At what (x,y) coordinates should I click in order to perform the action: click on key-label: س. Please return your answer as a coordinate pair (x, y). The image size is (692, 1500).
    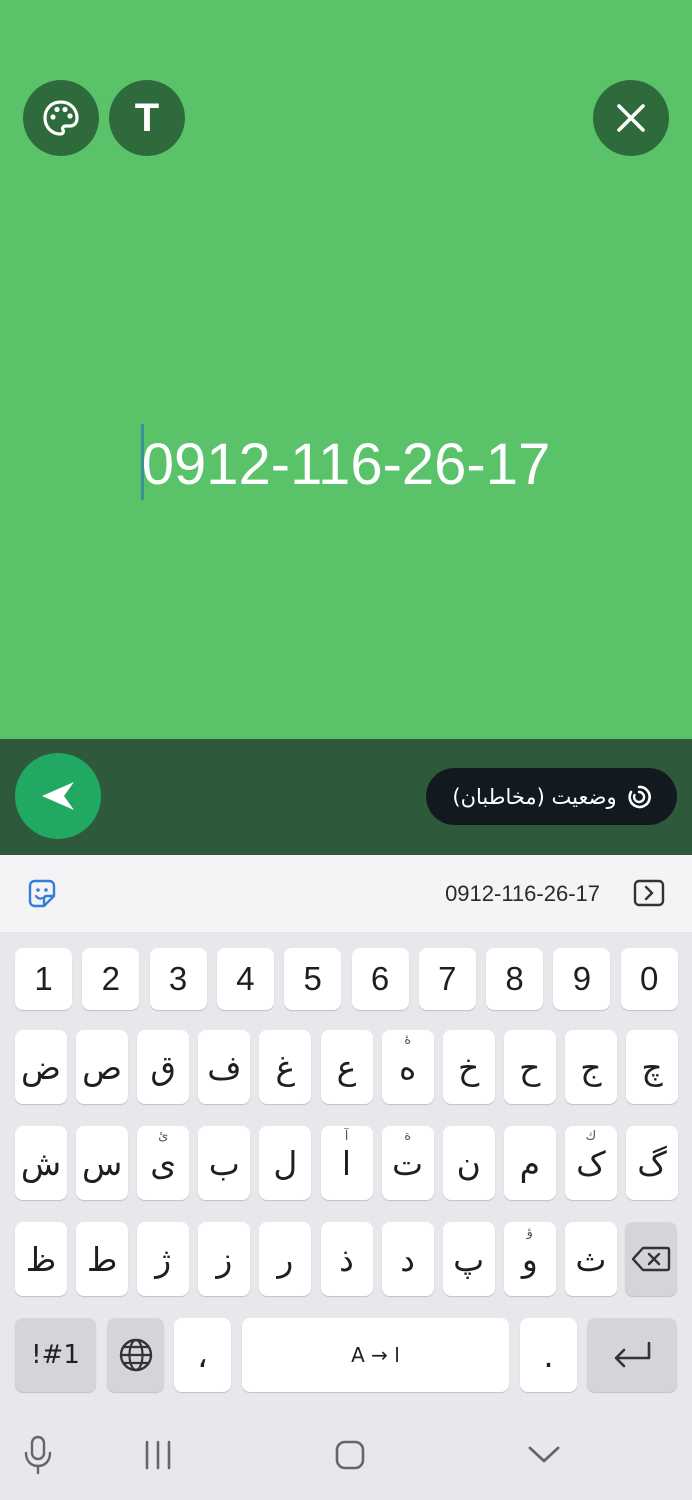
    Looking at the image, I should click on (102, 1163).